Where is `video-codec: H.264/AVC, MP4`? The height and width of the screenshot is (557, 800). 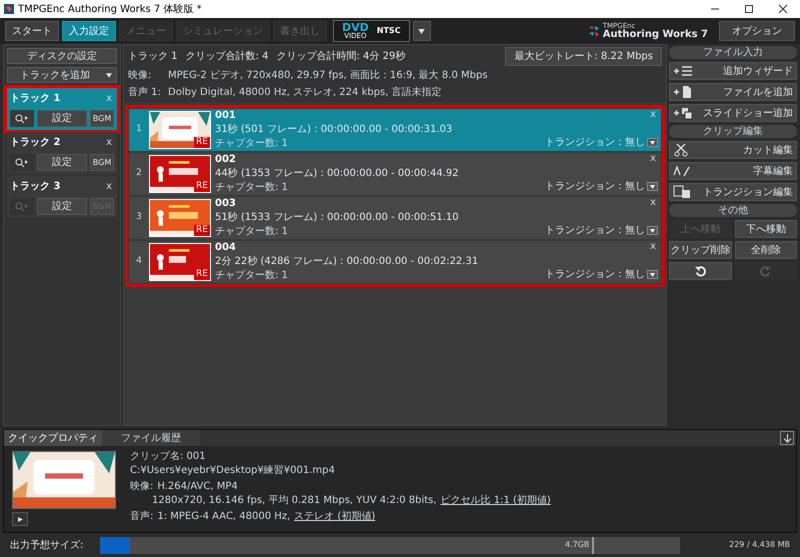
video-codec: H.264/AVC, MP4 is located at coordinates (197, 487).